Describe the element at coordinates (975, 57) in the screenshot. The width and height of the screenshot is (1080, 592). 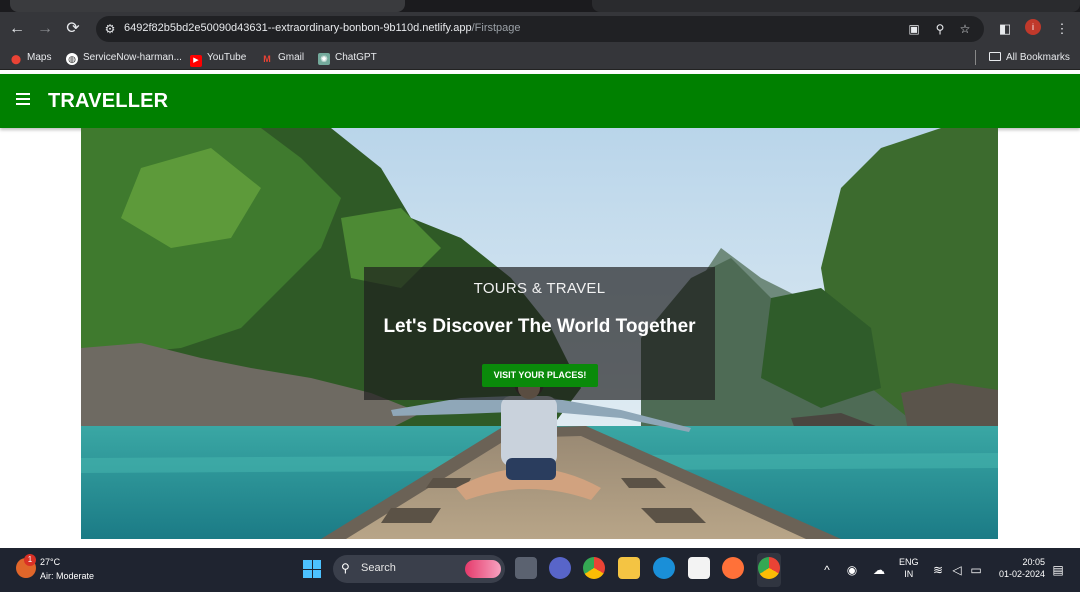
I see `bookmarks-divider` at that location.